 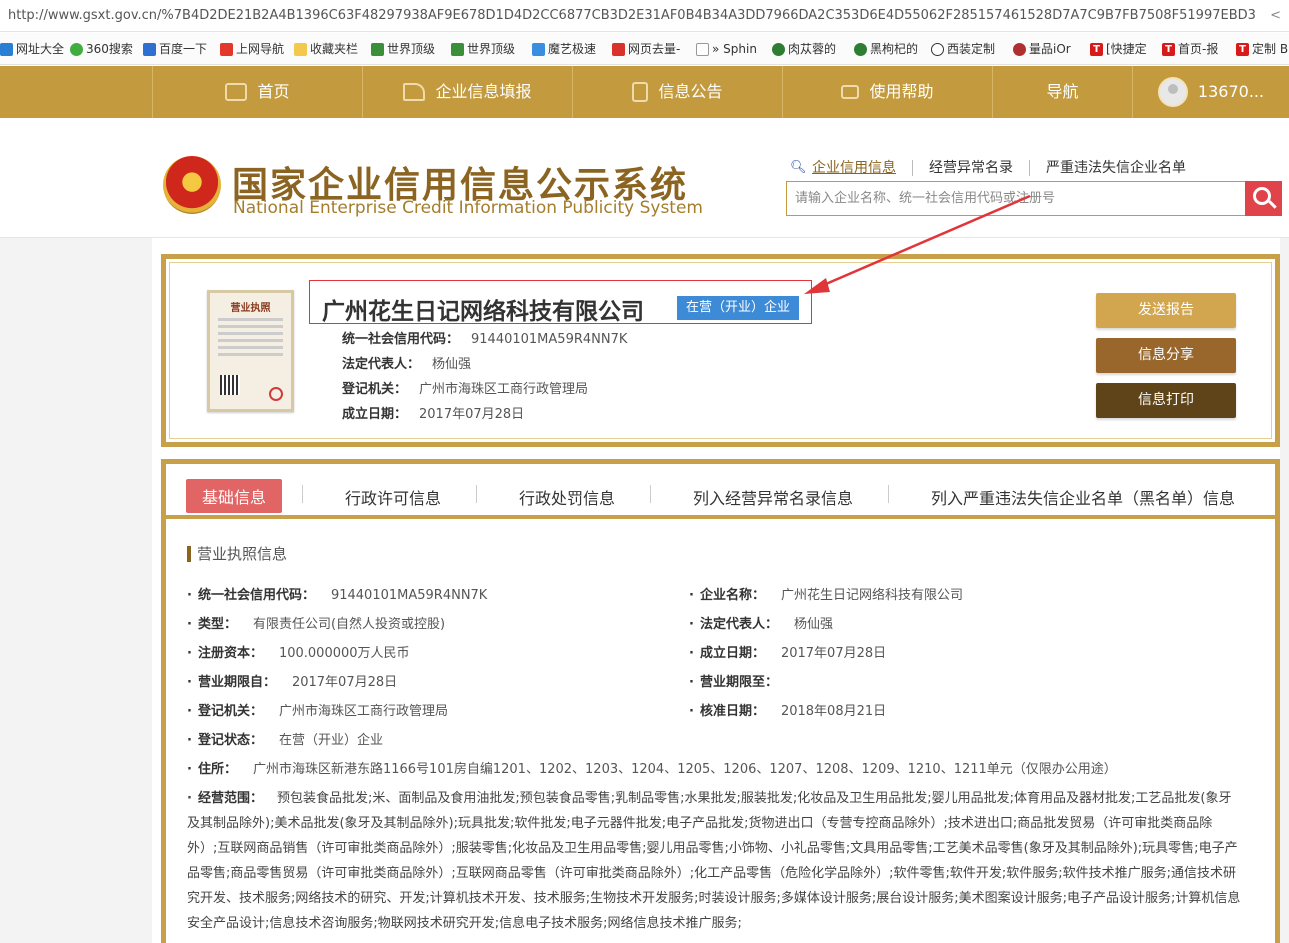 I want to click on nav-home: 首页, so click(x=257, y=92).